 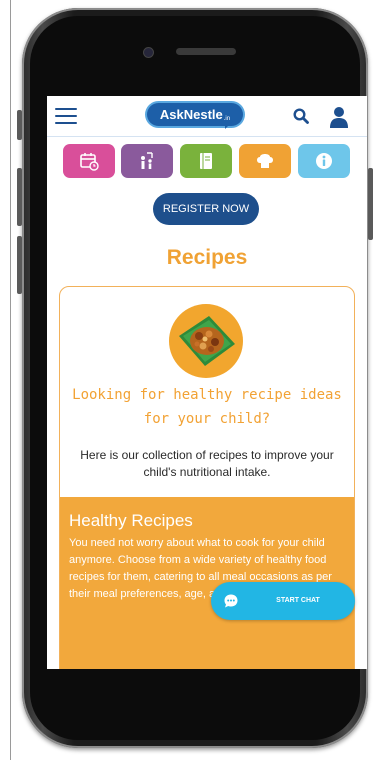 What do you see at coordinates (229, 125) in the screenshot?
I see `logo-speech-tail` at bounding box center [229, 125].